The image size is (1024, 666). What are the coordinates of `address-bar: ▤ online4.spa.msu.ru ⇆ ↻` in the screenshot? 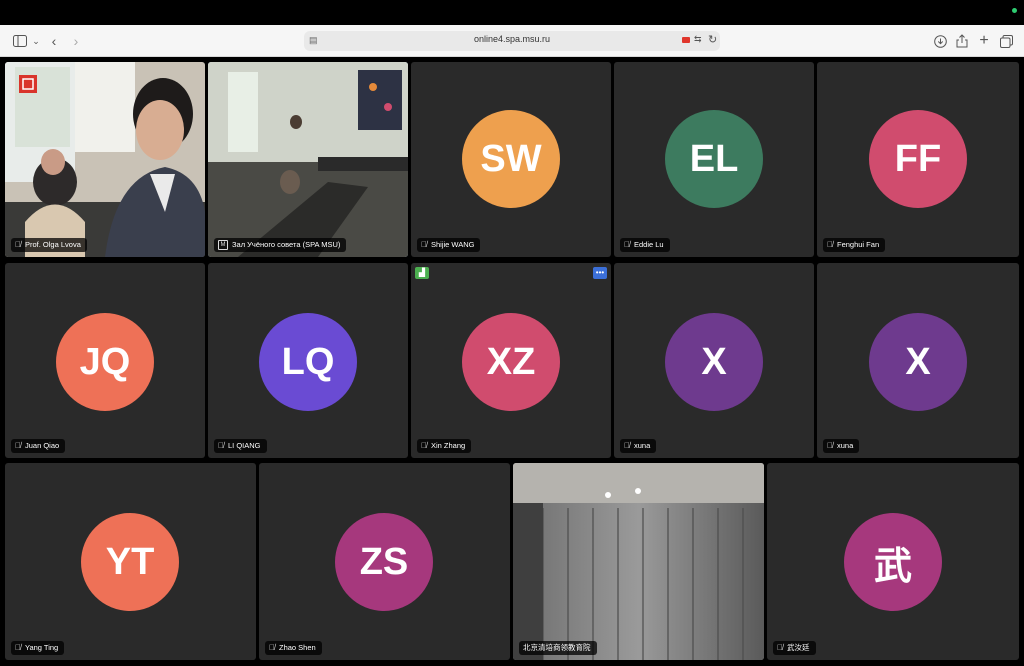 It's located at (512, 41).